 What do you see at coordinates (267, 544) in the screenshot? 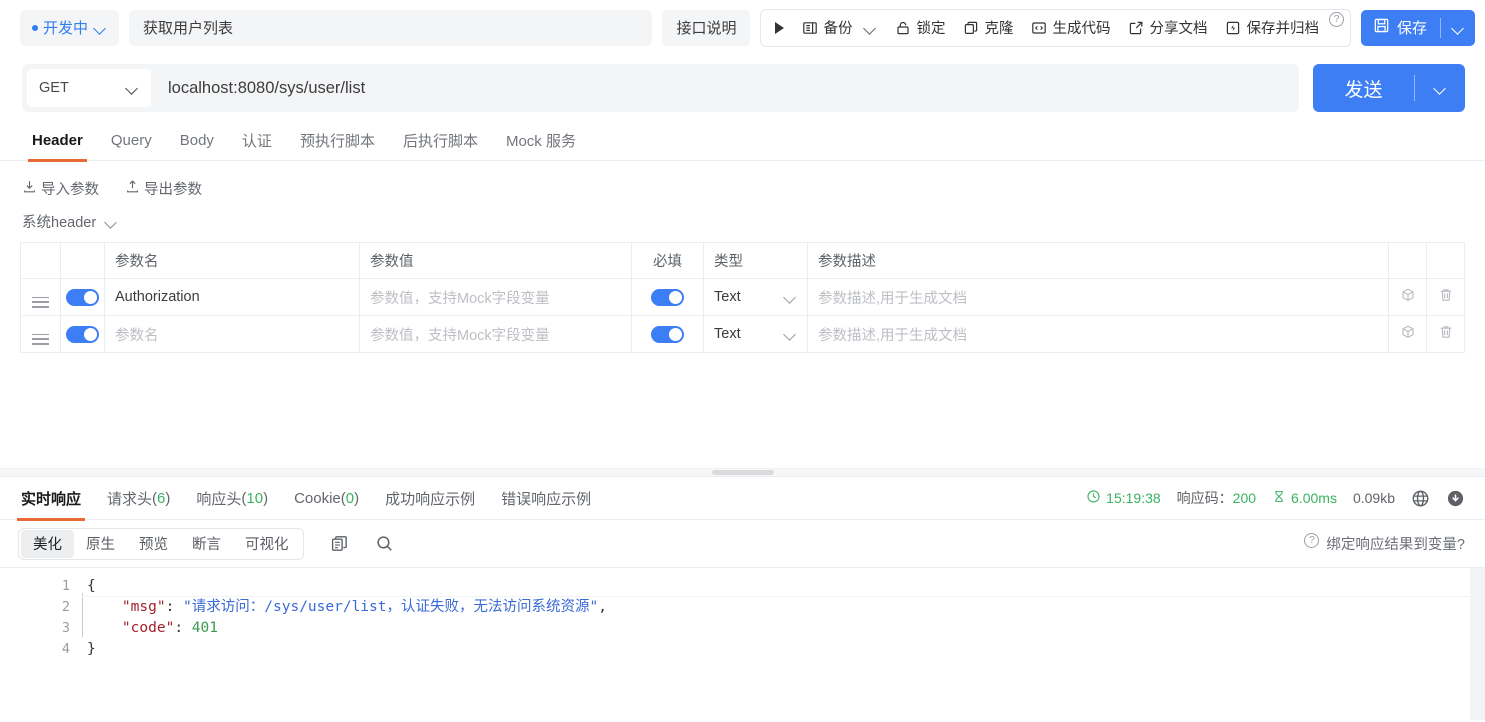
I see `format-visualize: 可视化` at bounding box center [267, 544].